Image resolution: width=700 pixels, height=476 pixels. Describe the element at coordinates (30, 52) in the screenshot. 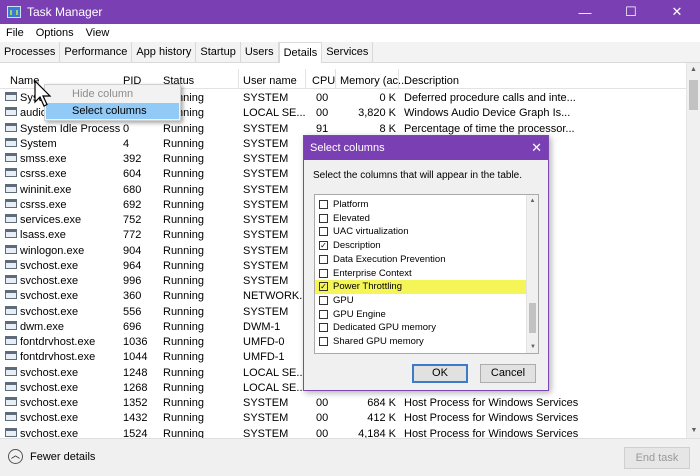

I see `tab-processes: Processes` at that location.